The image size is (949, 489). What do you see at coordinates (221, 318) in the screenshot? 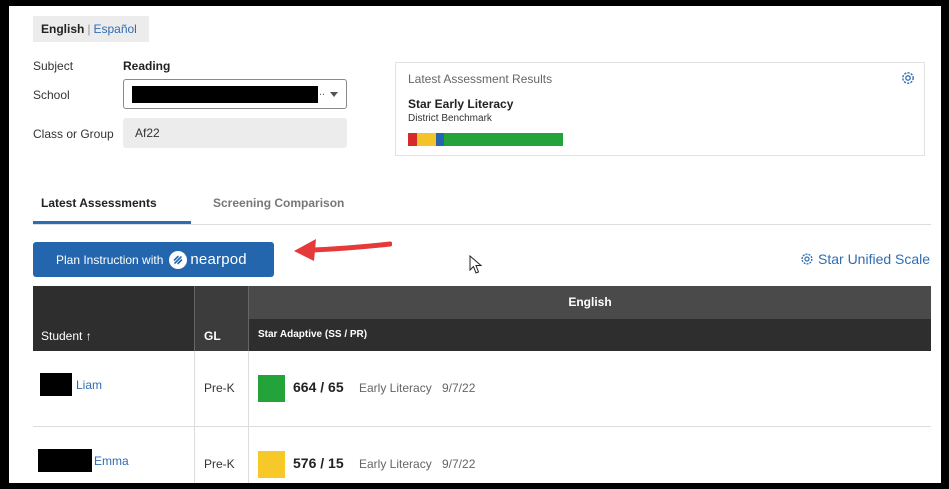
I see `column-gl: GL` at bounding box center [221, 318].